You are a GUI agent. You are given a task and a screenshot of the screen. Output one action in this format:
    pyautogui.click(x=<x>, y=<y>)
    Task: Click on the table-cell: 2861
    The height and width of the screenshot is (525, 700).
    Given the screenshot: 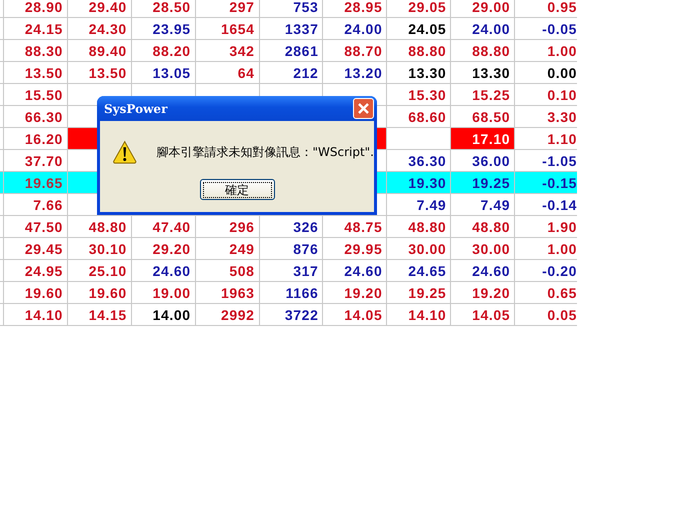 What is the action you would take?
    pyautogui.click(x=292, y=50)
    